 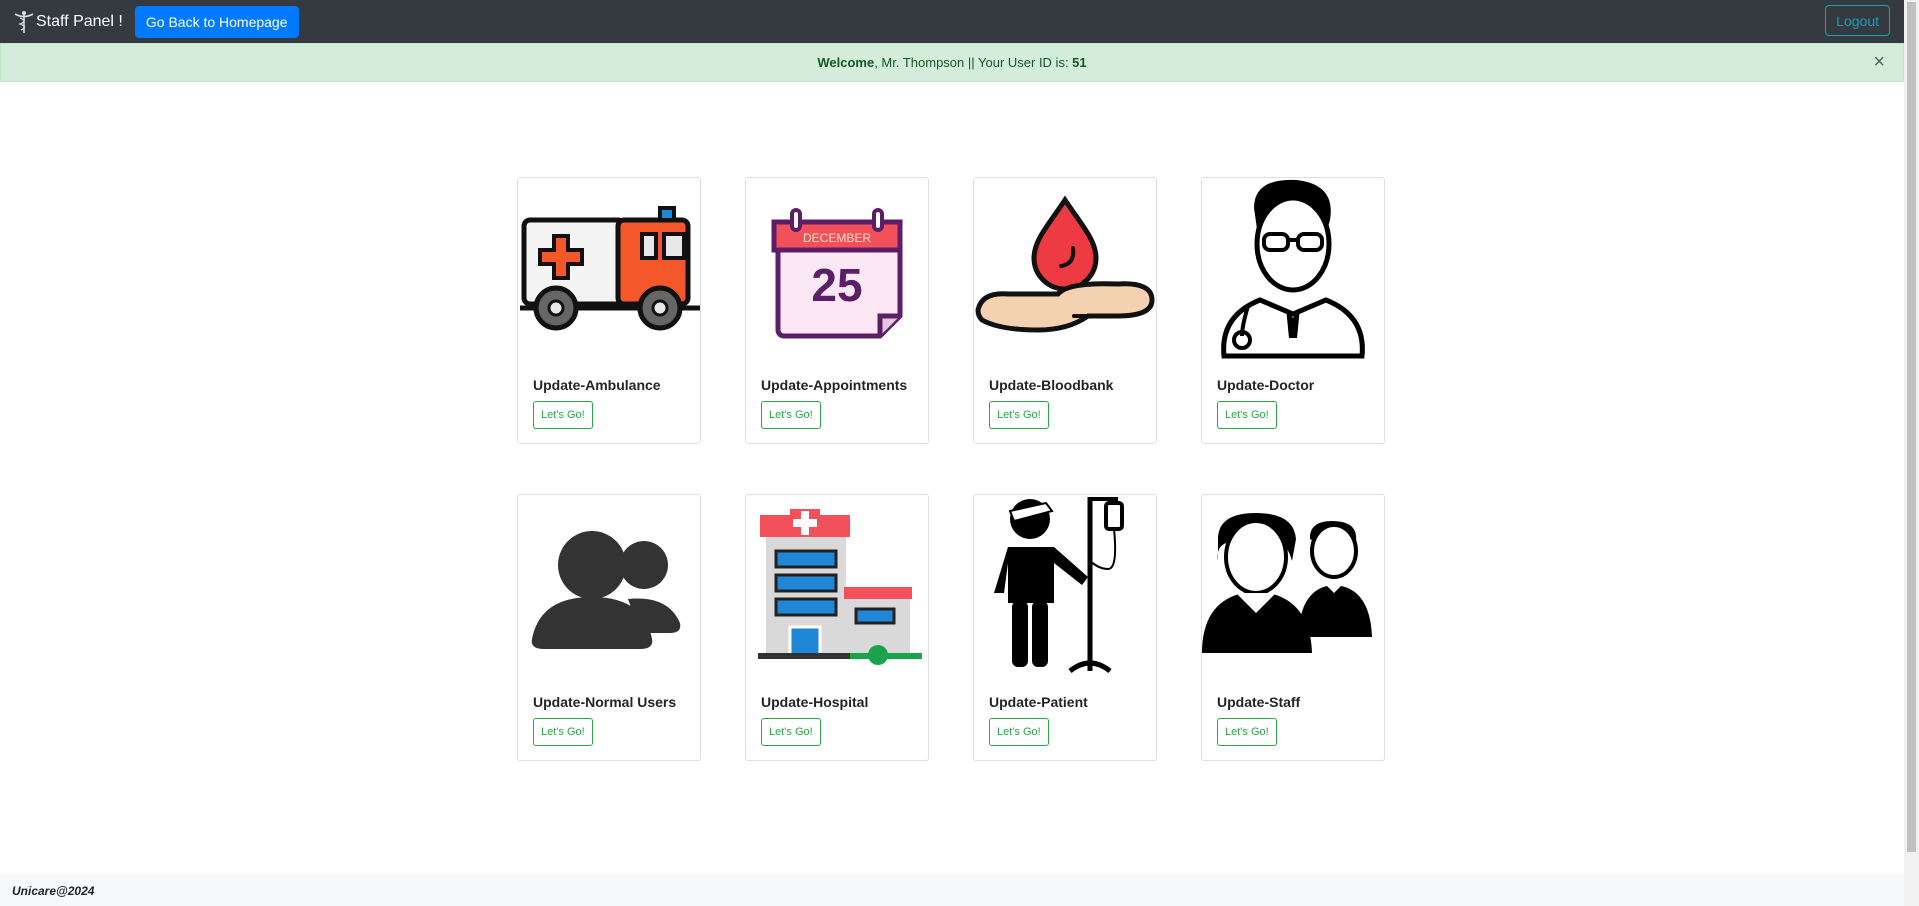 I want to click on card-title: Update-Ambulance, so click(x=597, y=385).